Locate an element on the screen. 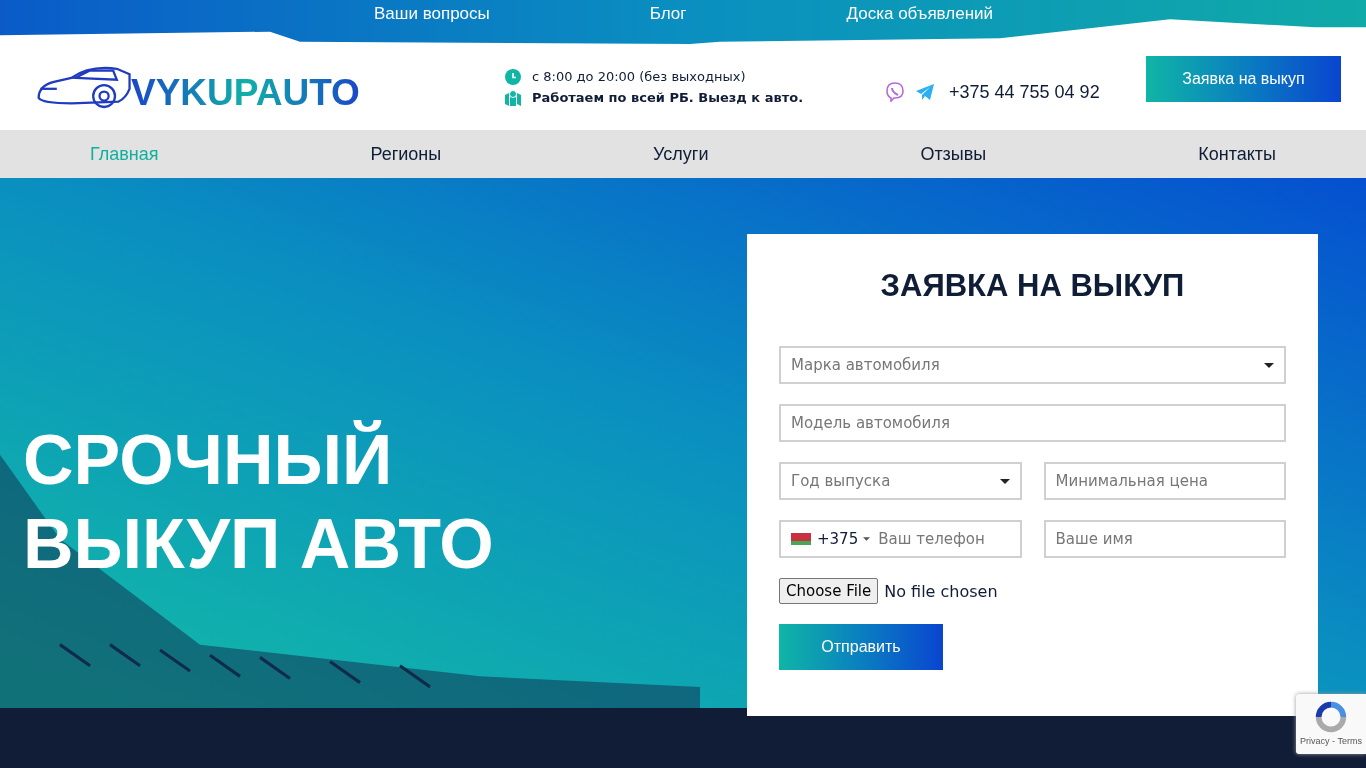  phone-link: +375 44 755 04 92 is located at coordinates (1024, 92).